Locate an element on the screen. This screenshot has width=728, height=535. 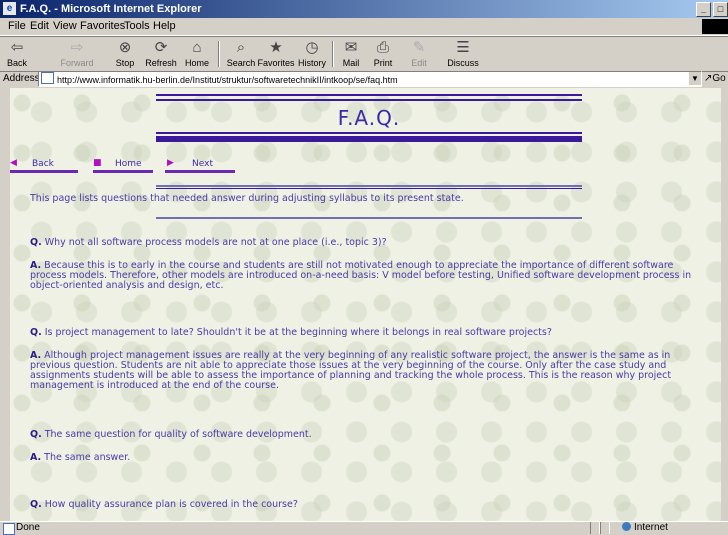
minimize-button: _ is located at coordinates (703, 9).